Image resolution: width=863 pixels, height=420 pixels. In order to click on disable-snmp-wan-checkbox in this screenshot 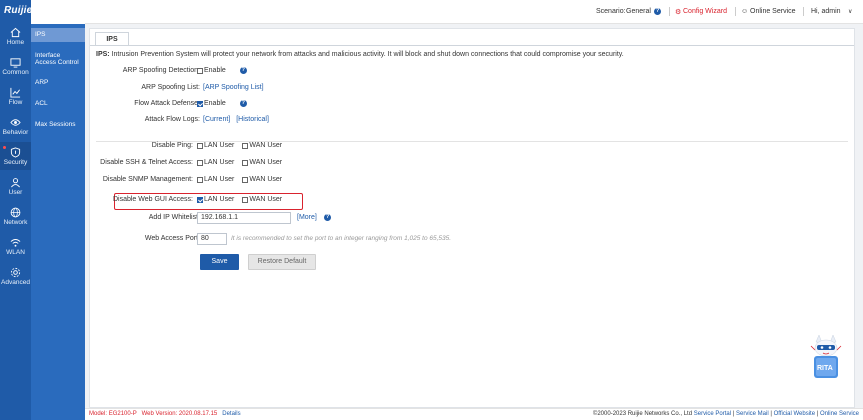, I will do `click(245, 179)`.